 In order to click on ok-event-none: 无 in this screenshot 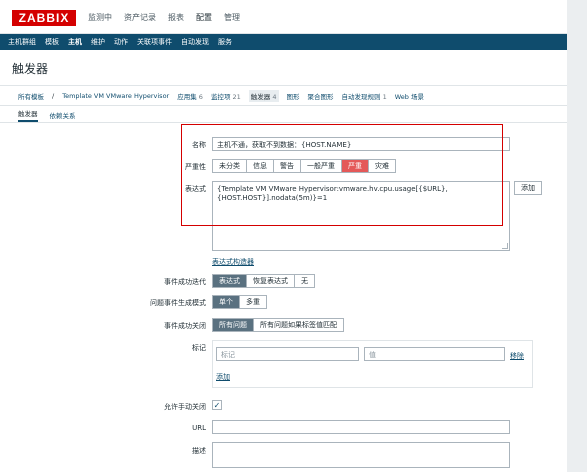, I will do `click(304, 281)`.